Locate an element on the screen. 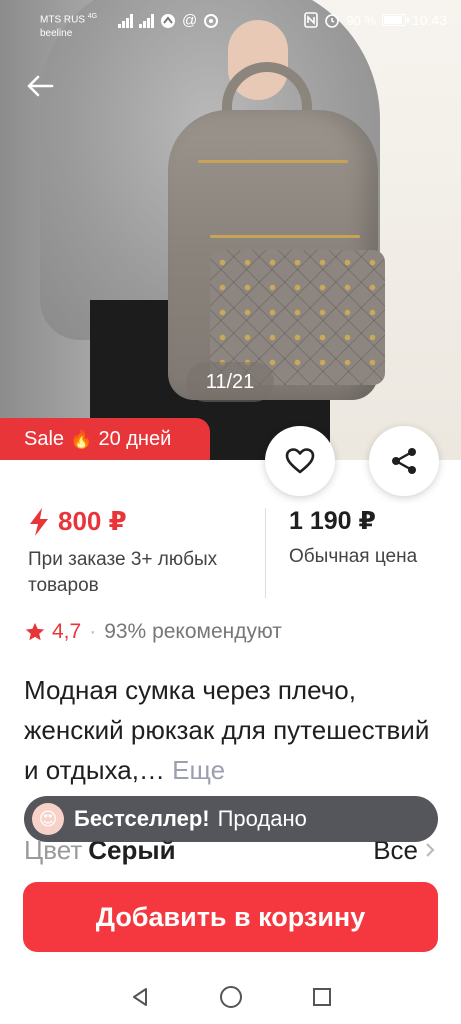 The image size is (461, 1024). carrier-name-2: beeline is located at coordinates (56, 34).